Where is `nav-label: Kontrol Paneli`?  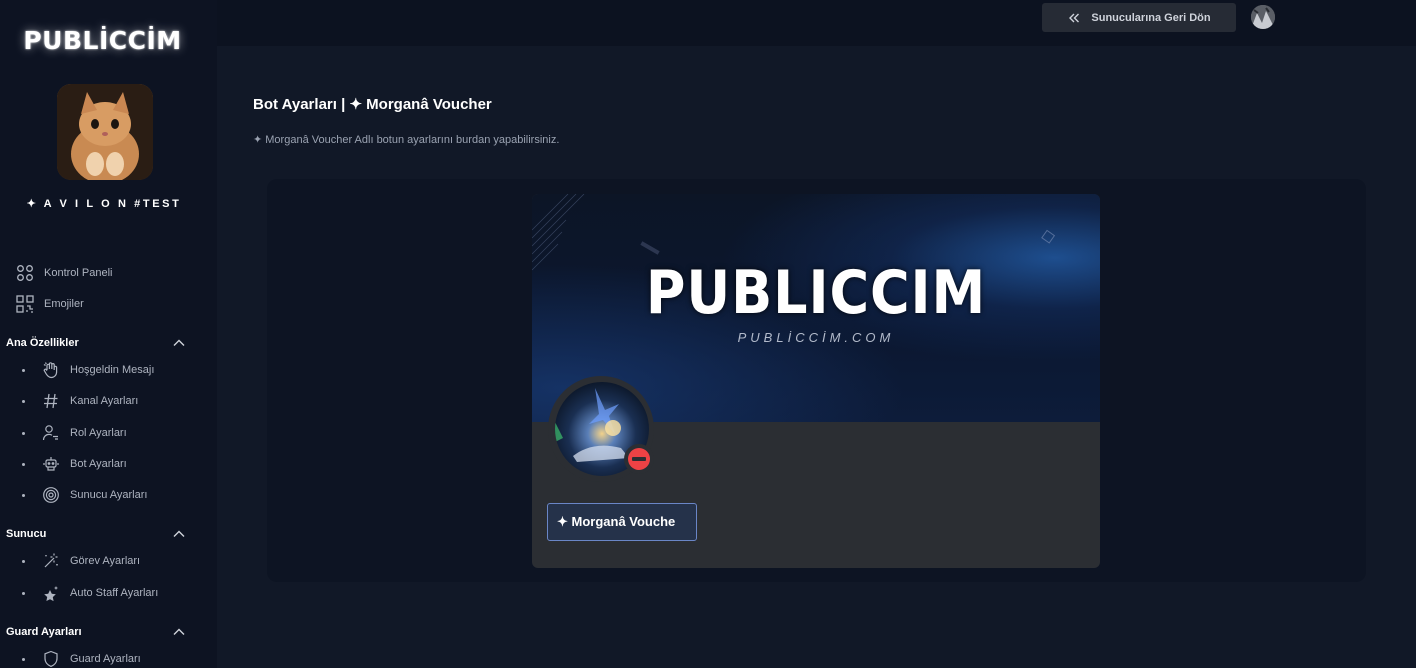
nav-label: Kontrol Paneli is located at coordinates (78, 273).